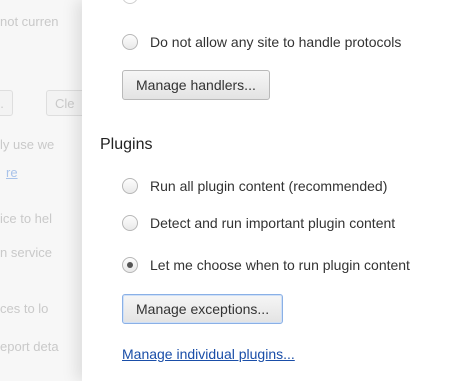  What do you see at coordinates (273, 223) in the screenshot?
I see `radio-label: Detect and run important plugin content` at bounding box center [273, 223].